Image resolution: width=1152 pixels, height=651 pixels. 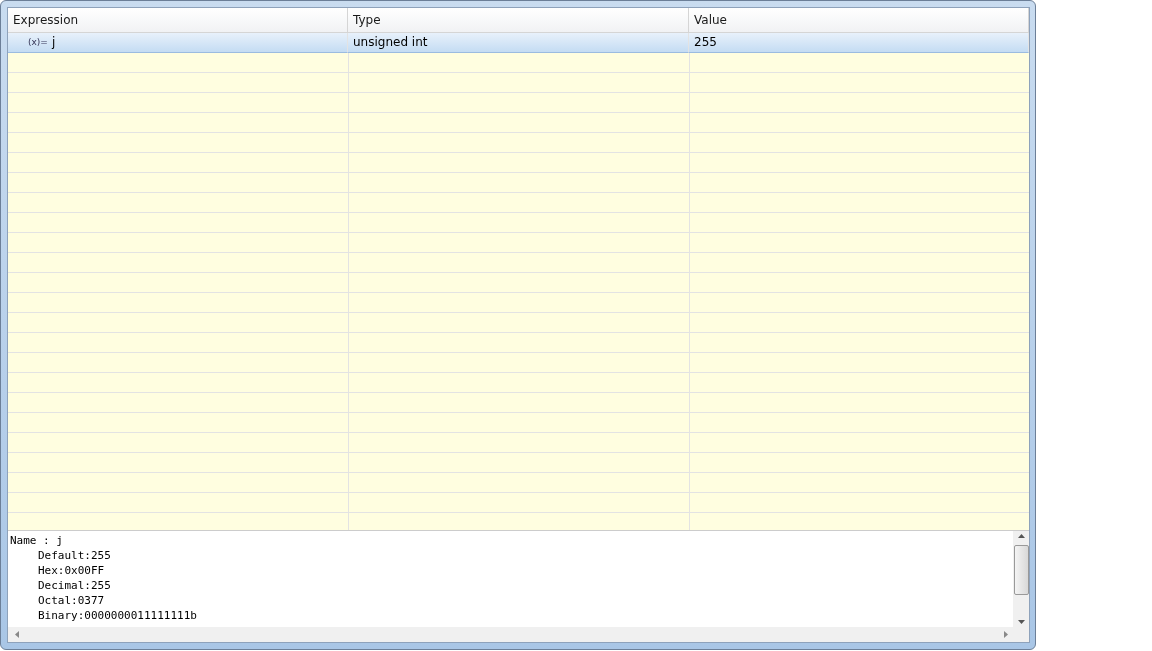 What do you see at coordinates (518, 634) in the screenshot?
I see `horizontal-scrollbar` at bounding box center [518, 634].